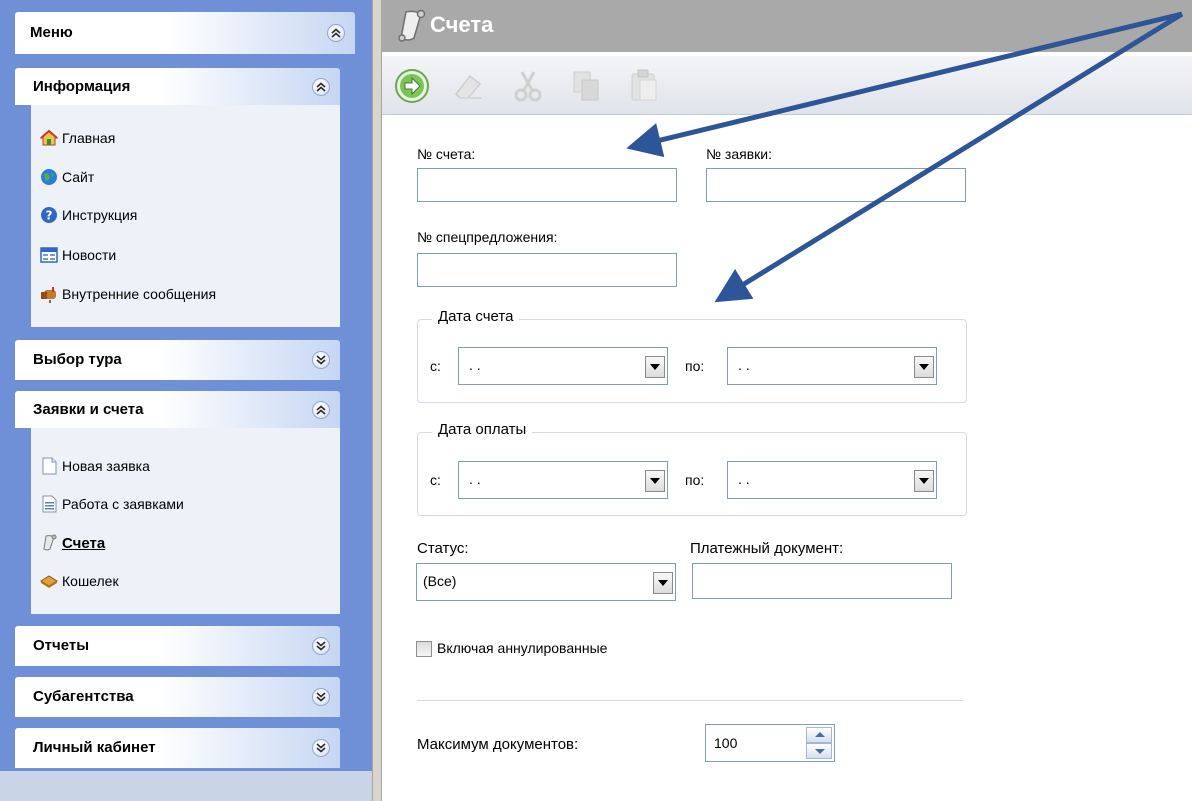  Describe the element at coordinates (82, 86) in the screenshot. I see `section-info-title: Информация` at that location.